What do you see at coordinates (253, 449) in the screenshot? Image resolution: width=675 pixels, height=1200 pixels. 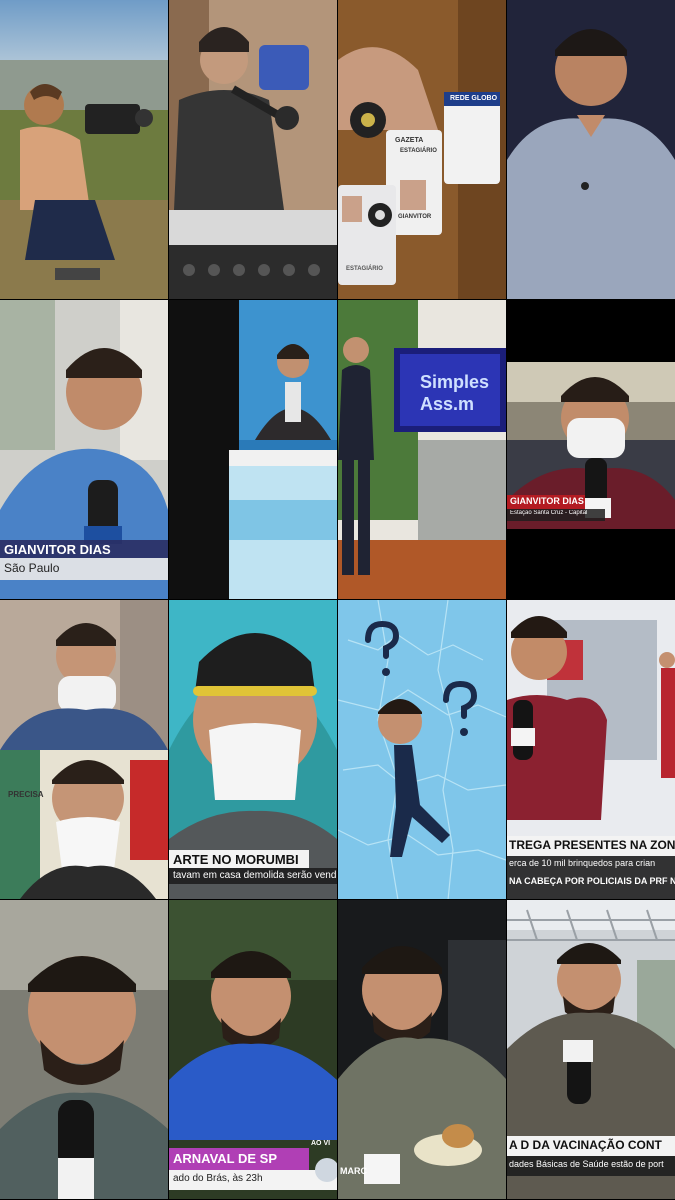 I see `photo-anchor-desk` at bounding box center [253, 449].